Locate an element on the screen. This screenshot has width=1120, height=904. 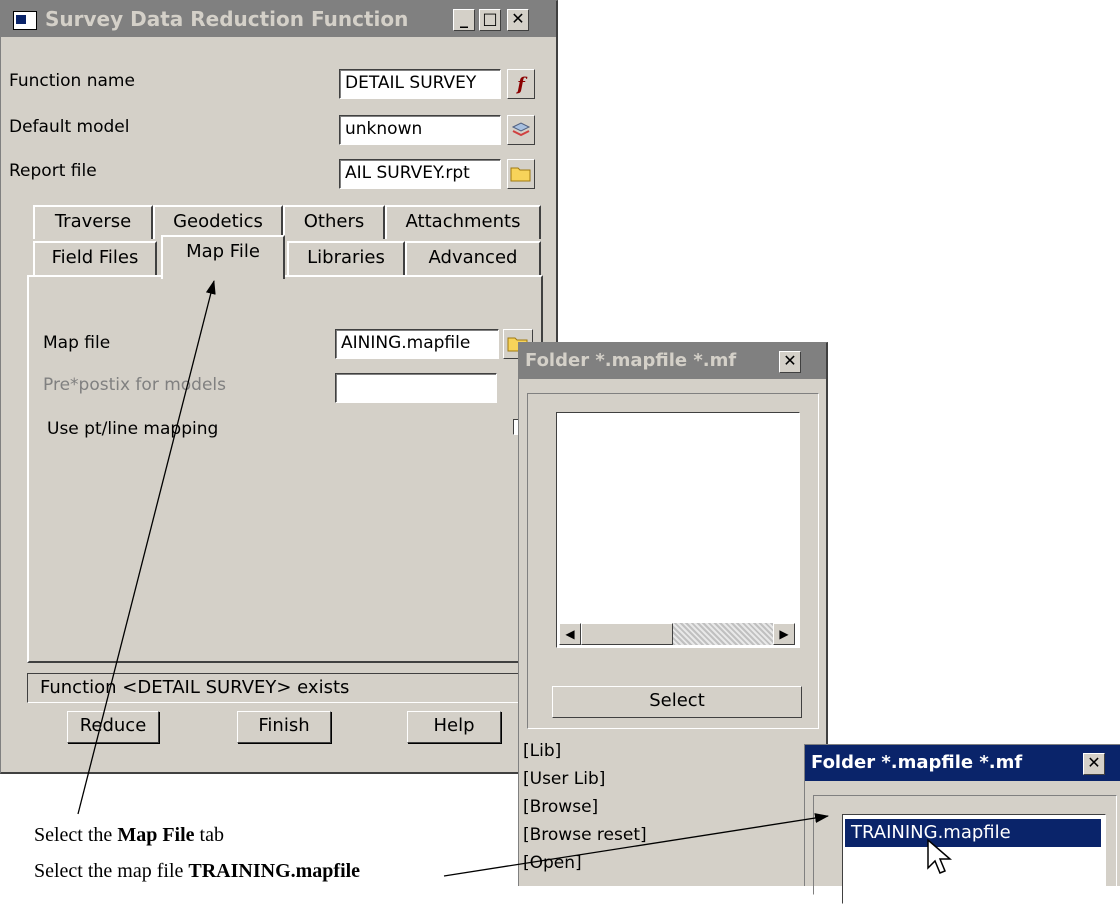
select-button: Select is located at coordinates (677, 702).